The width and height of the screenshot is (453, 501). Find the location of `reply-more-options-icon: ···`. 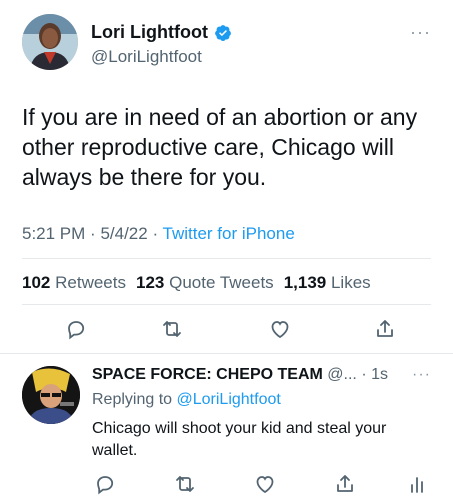

reply-more-options-icon: ··· is located at coordinates (421, 375).